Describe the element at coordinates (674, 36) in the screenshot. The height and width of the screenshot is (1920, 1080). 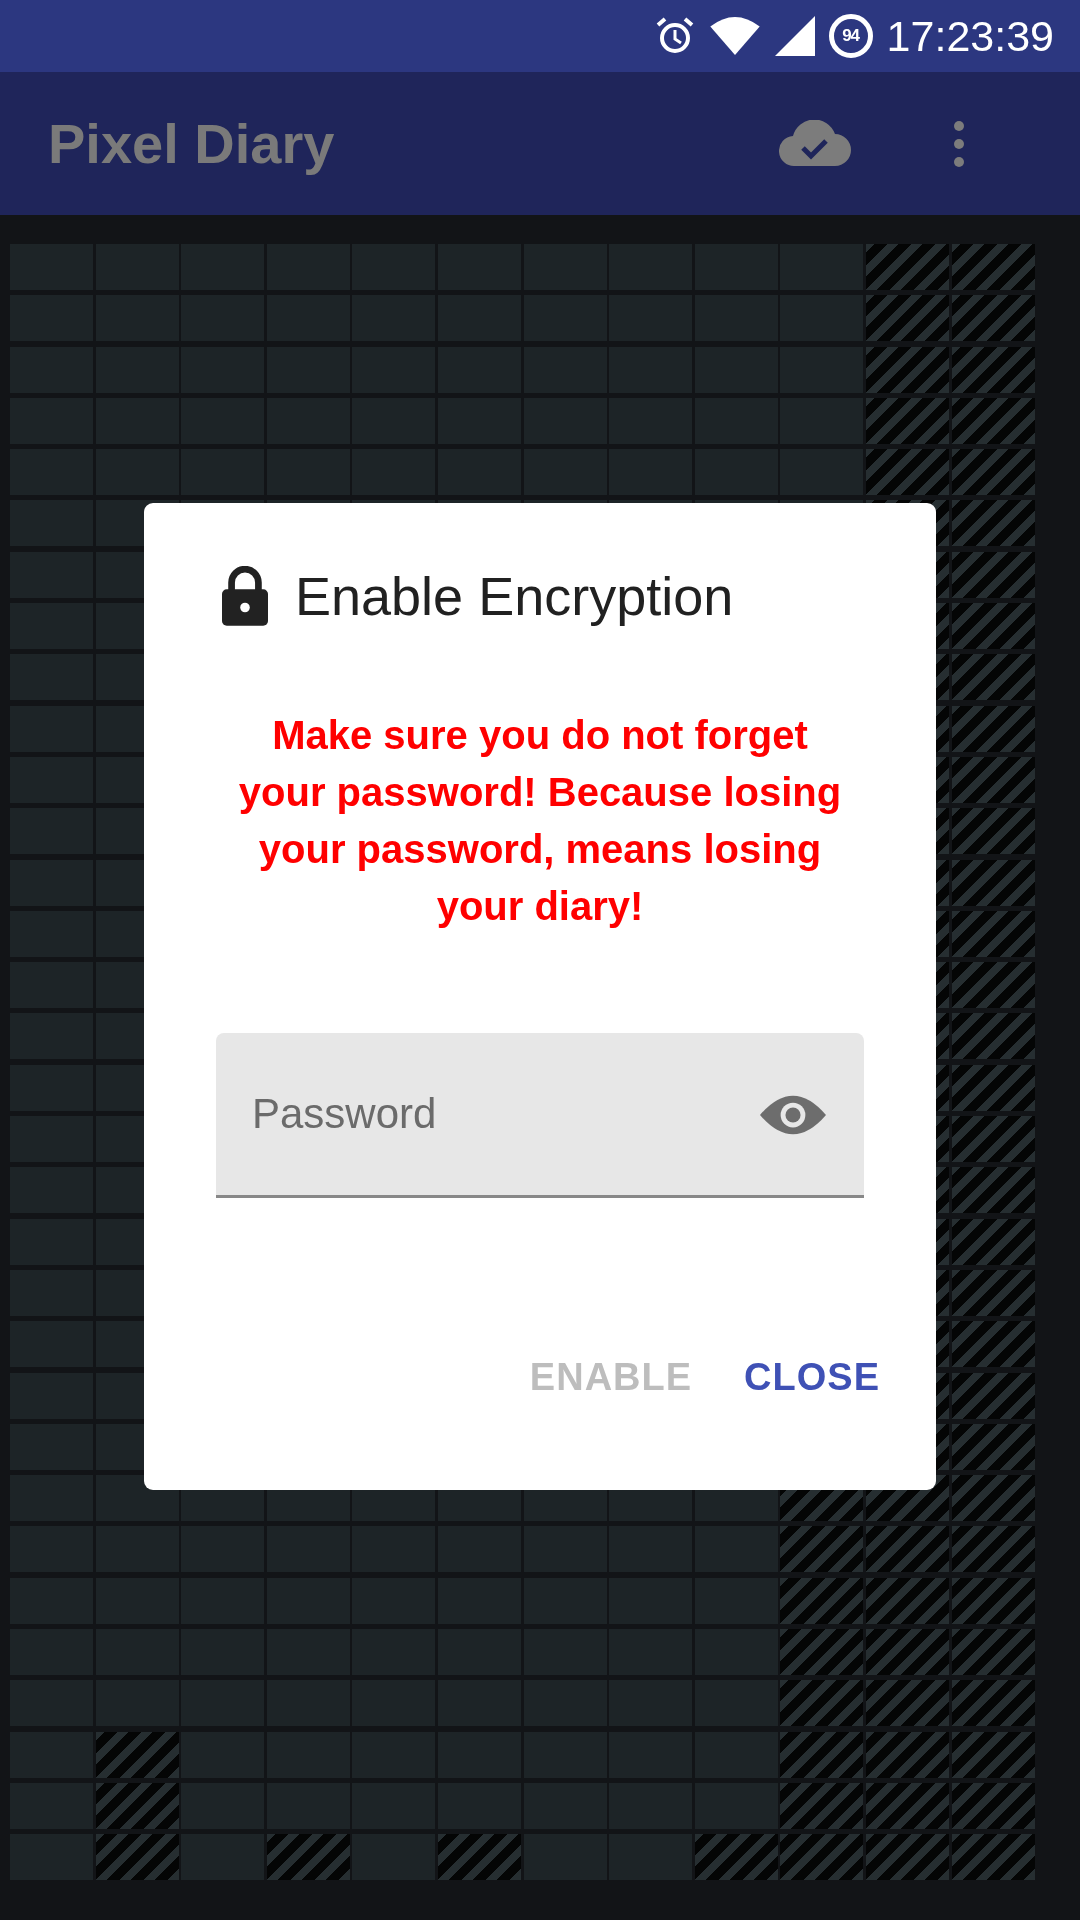
I see `alarm-icon` at that location.